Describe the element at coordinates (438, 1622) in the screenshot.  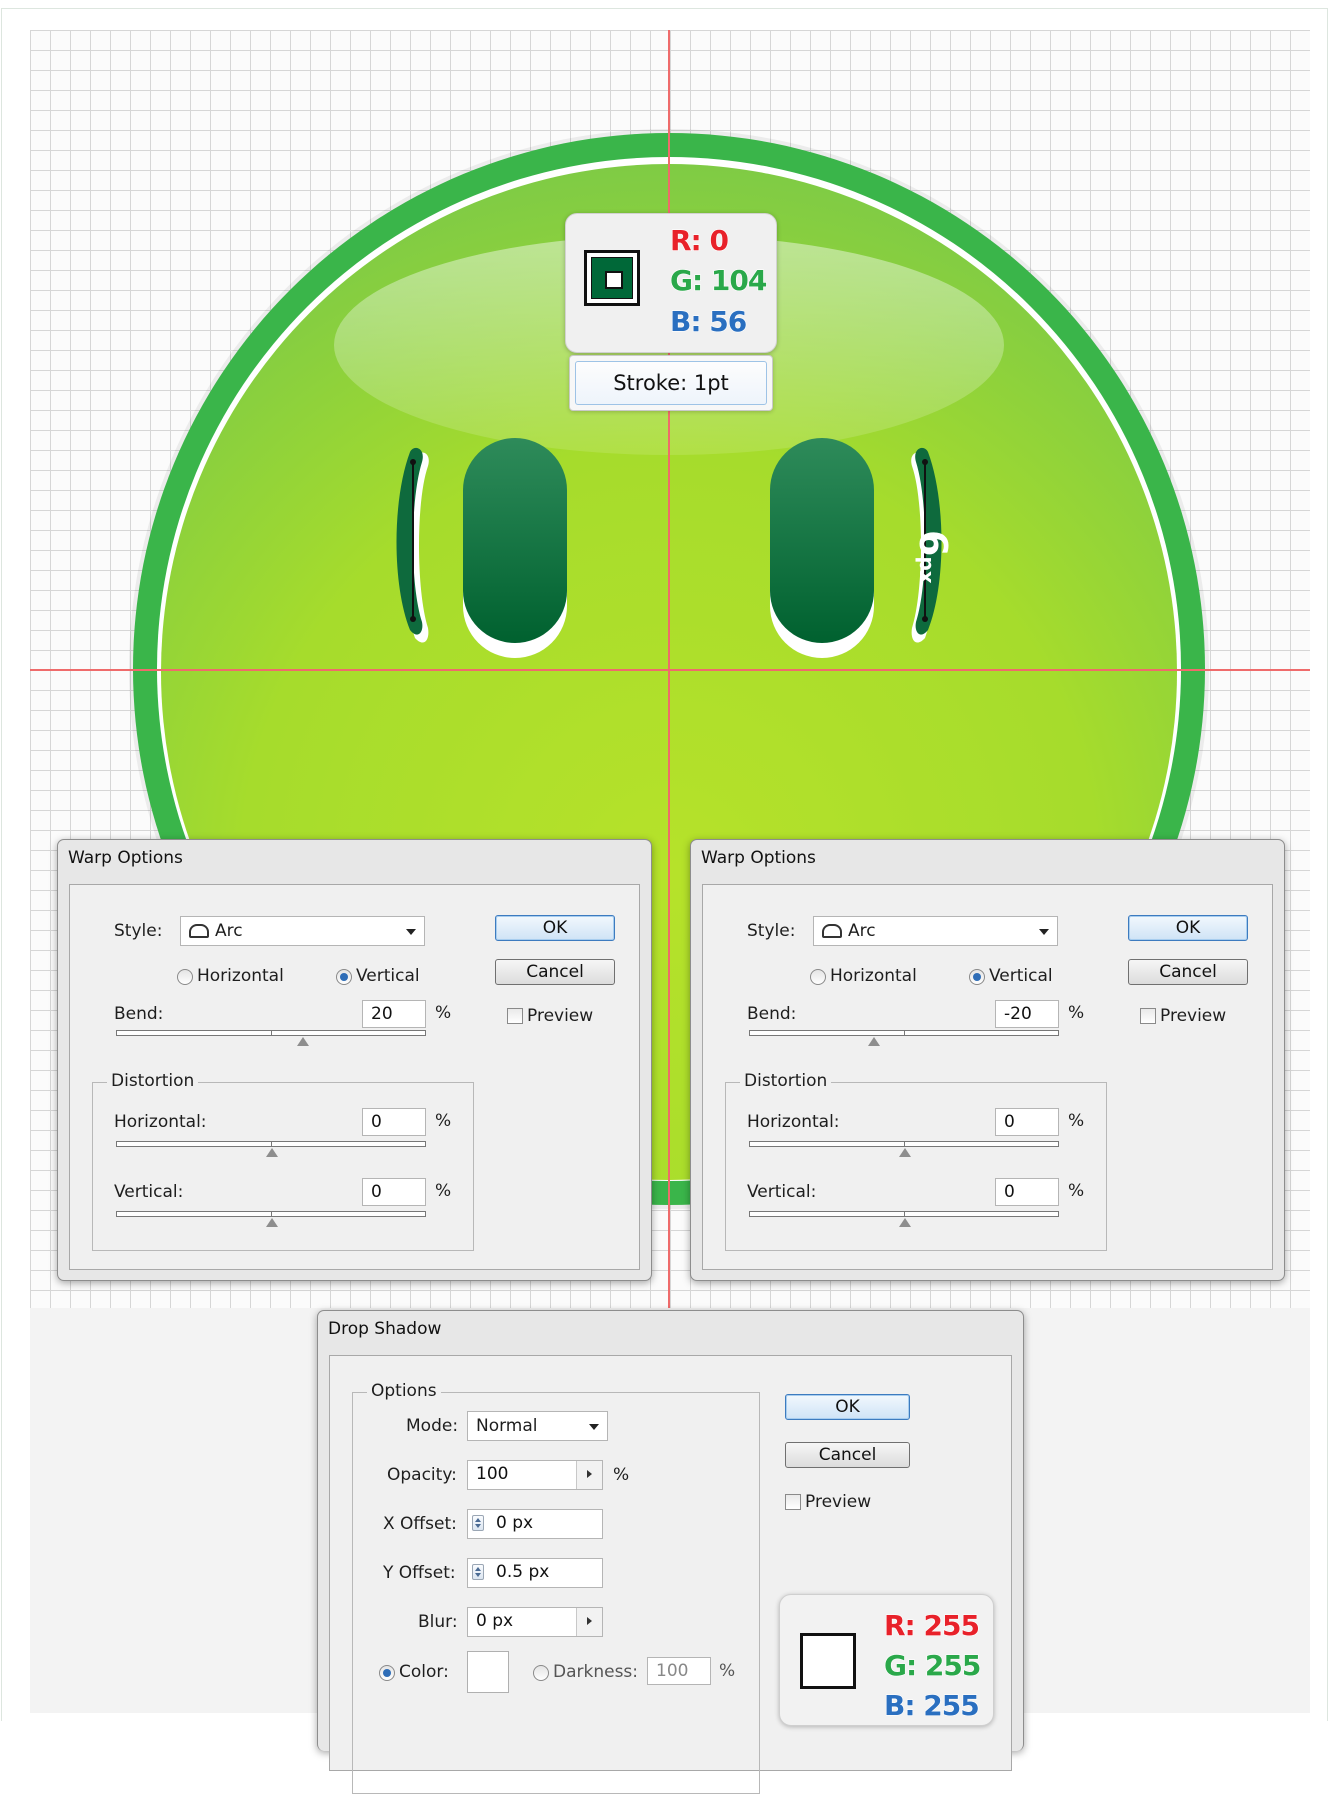
I see `blur-label: Blur:` at that location.